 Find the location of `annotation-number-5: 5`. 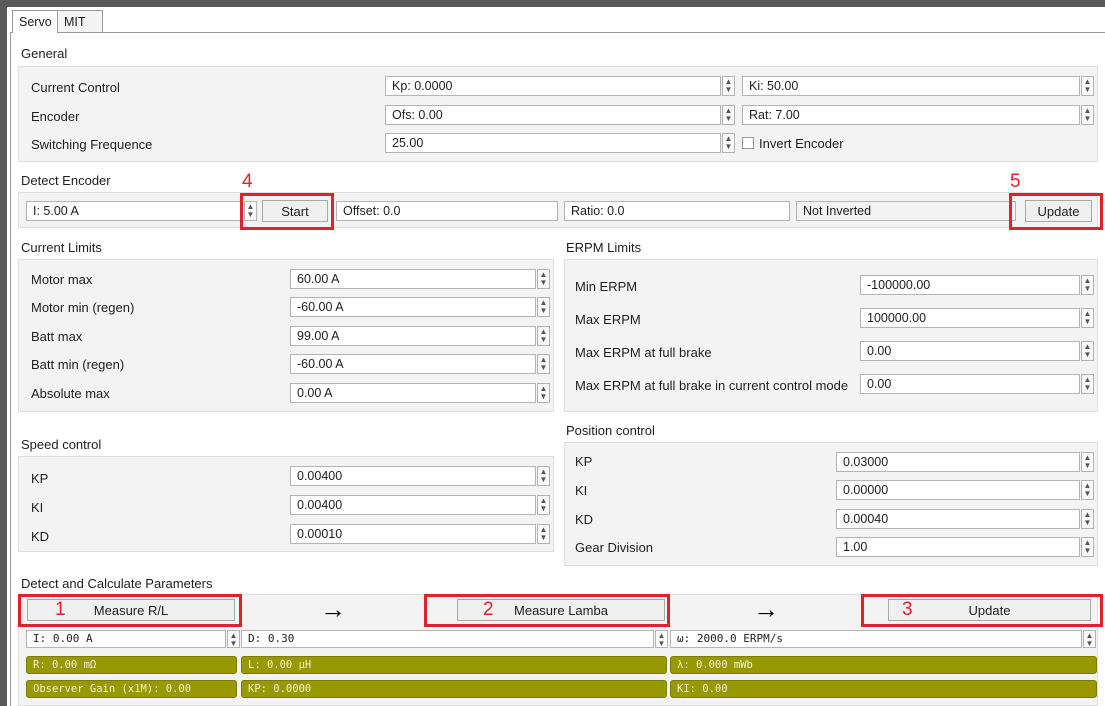

annotation-number-5: 5 is located at coordinates (1015, 181).